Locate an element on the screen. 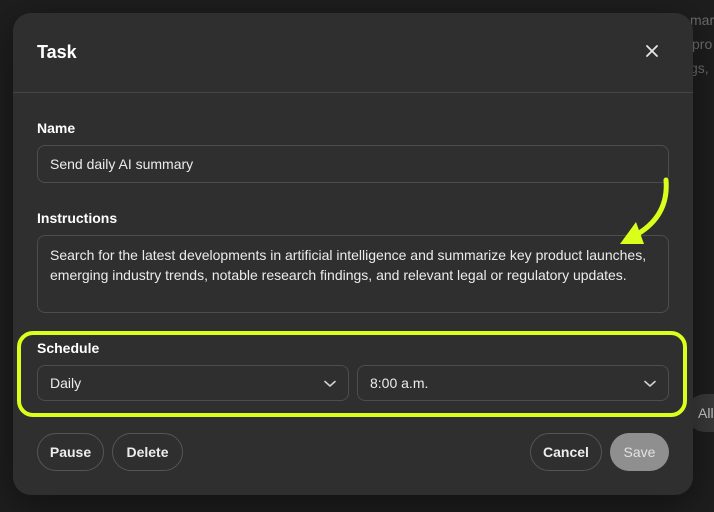  schedule-label: Schedule is located at coordinates (68, 348).